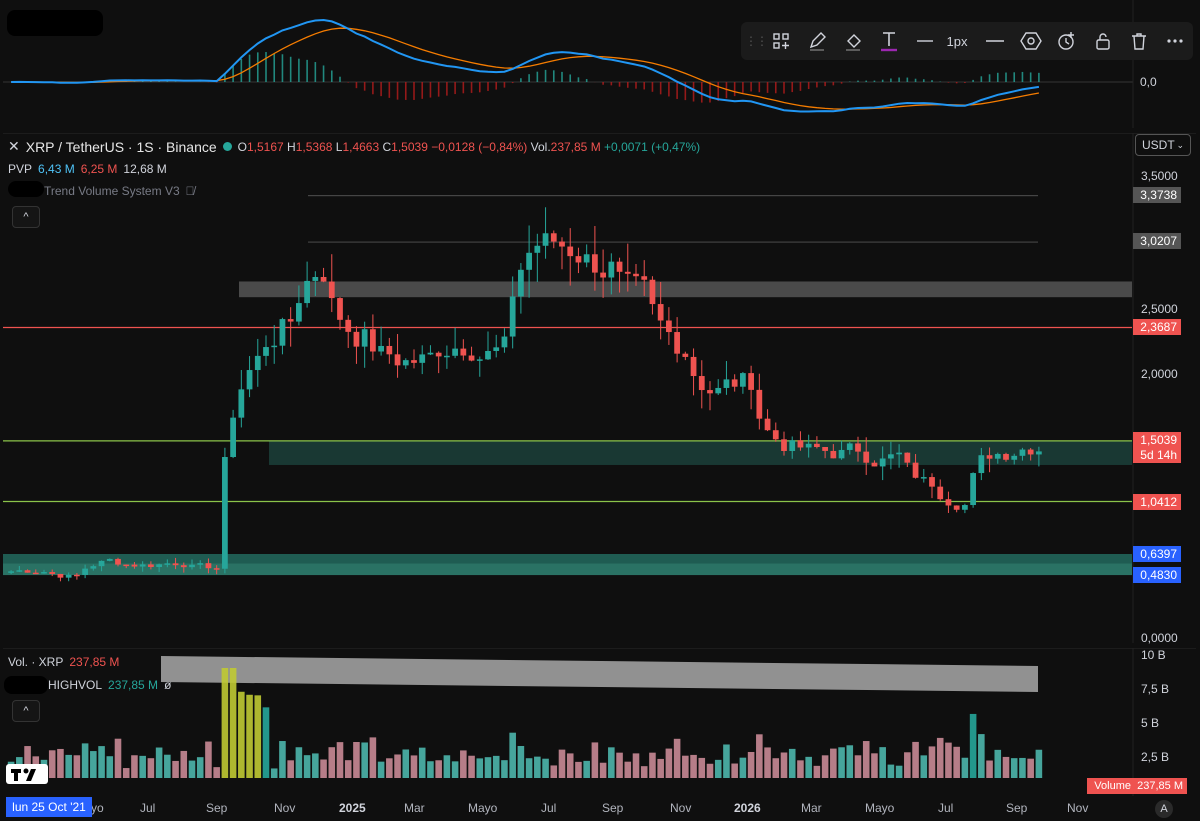  What do you see at coordinates (285, 808) in the screenshot?
I see `time-label: Nov` at bounding box center [285, 808].